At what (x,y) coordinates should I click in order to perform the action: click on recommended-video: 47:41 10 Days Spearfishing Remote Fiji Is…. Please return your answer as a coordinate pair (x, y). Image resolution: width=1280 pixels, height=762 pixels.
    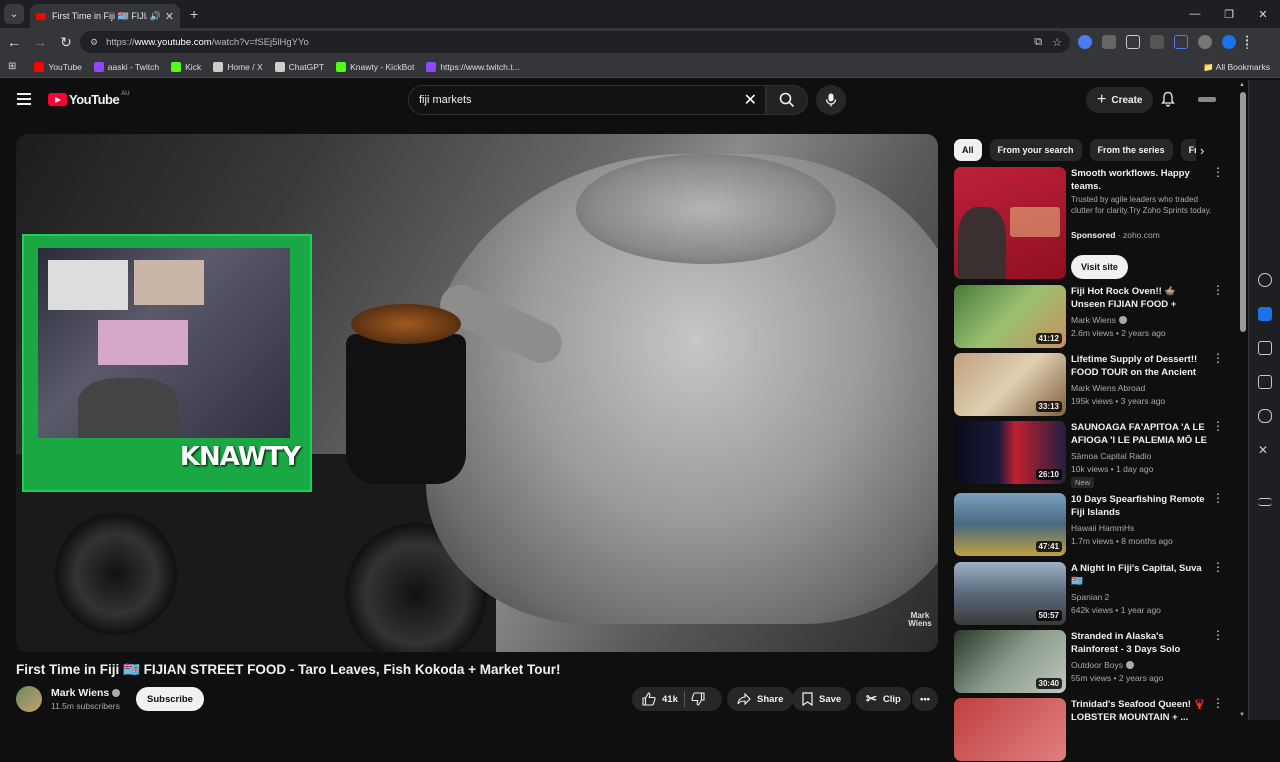
    Looking at the image, I should click on (1094, 524).